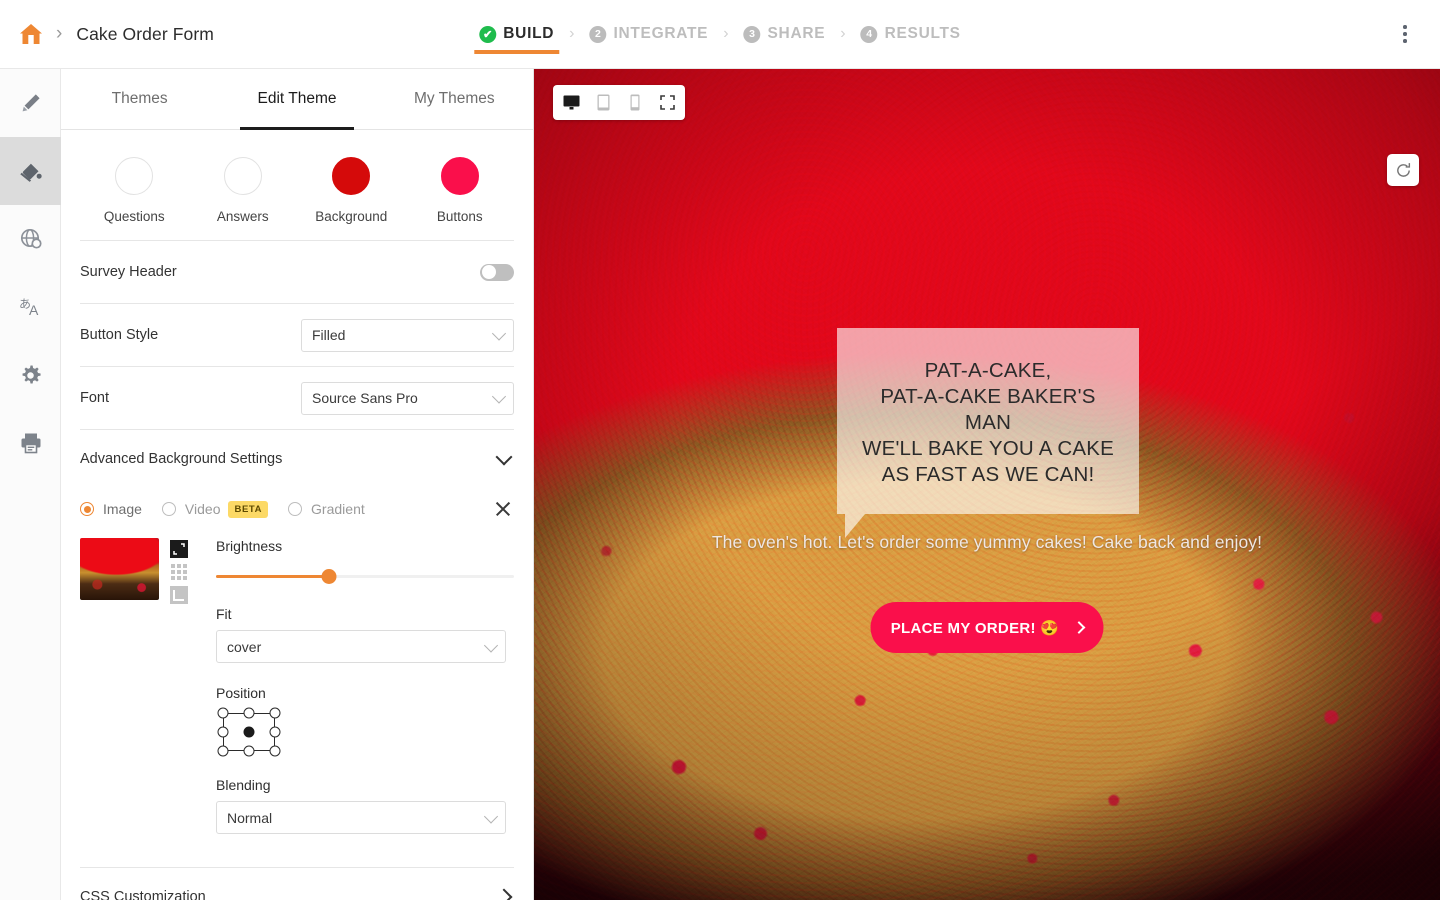 The image size is (1440, 900). I want to click on background-image-thumbnail, so click(119, 569).